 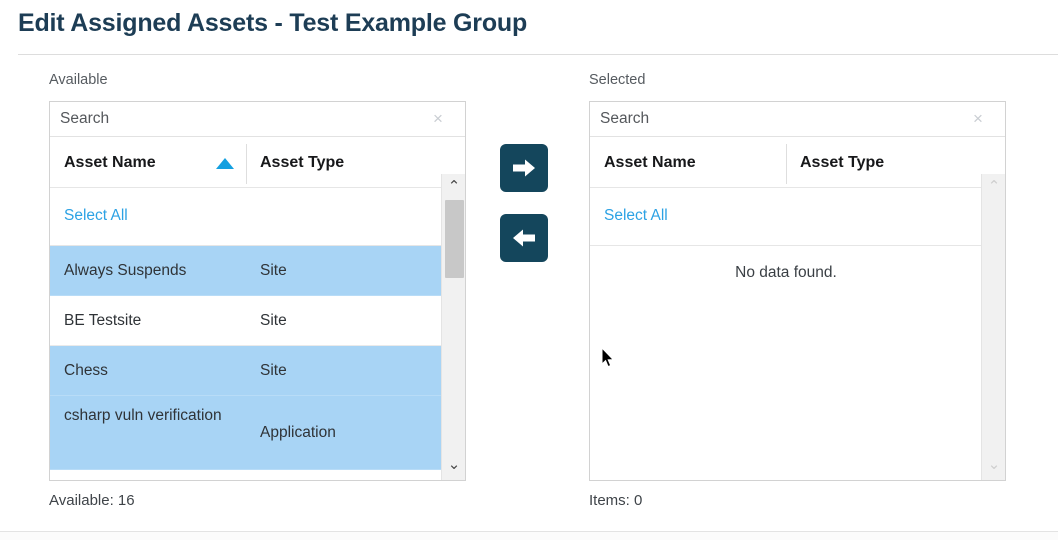 I want to click on available-column-header-asset-type: Asset Type, so click(x=302, y=163).